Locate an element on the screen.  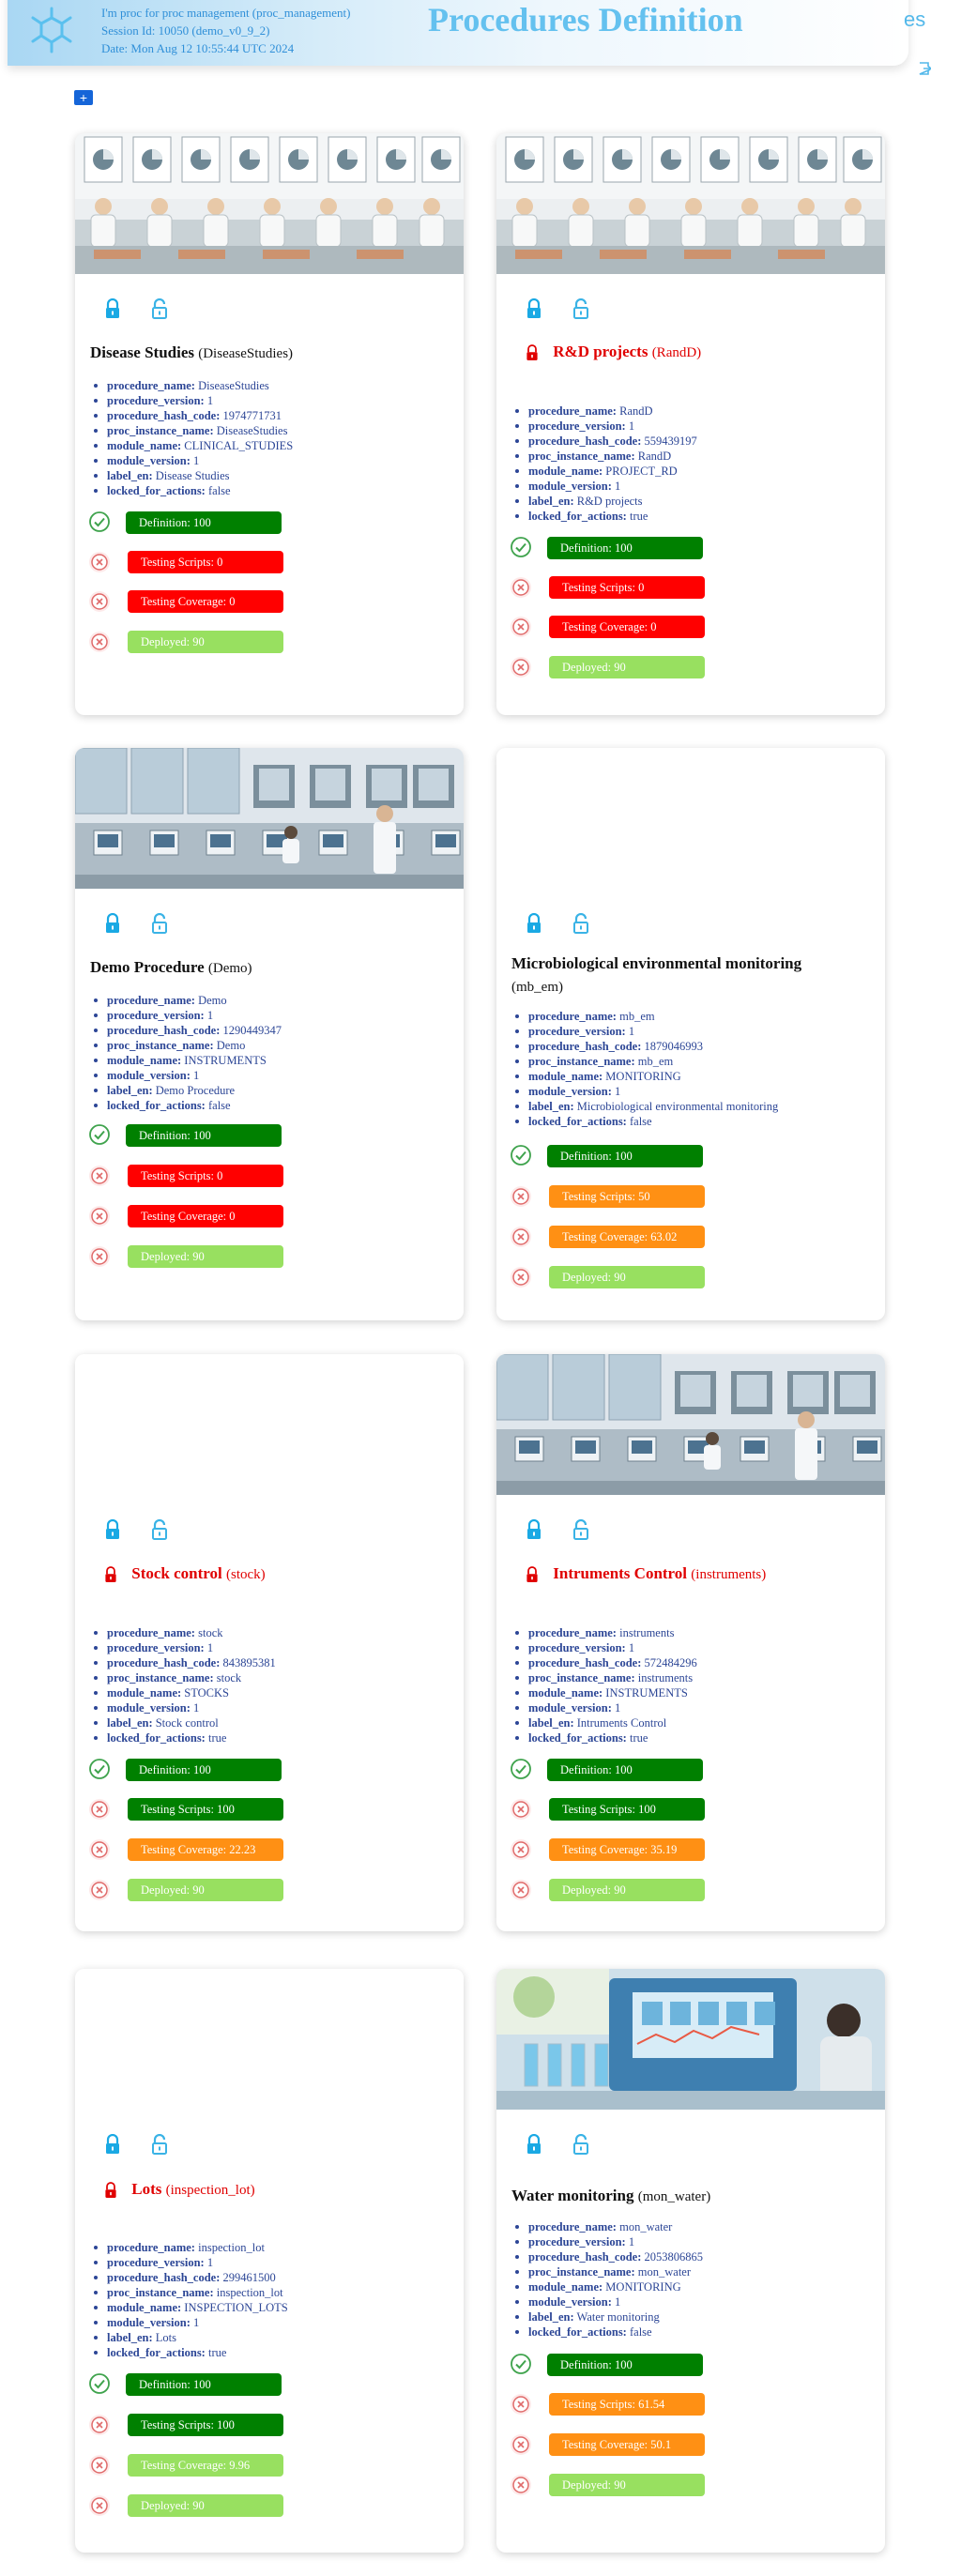
property-item: procedure_hash_code: 2053806865 is located at coordinates (609, 2256).